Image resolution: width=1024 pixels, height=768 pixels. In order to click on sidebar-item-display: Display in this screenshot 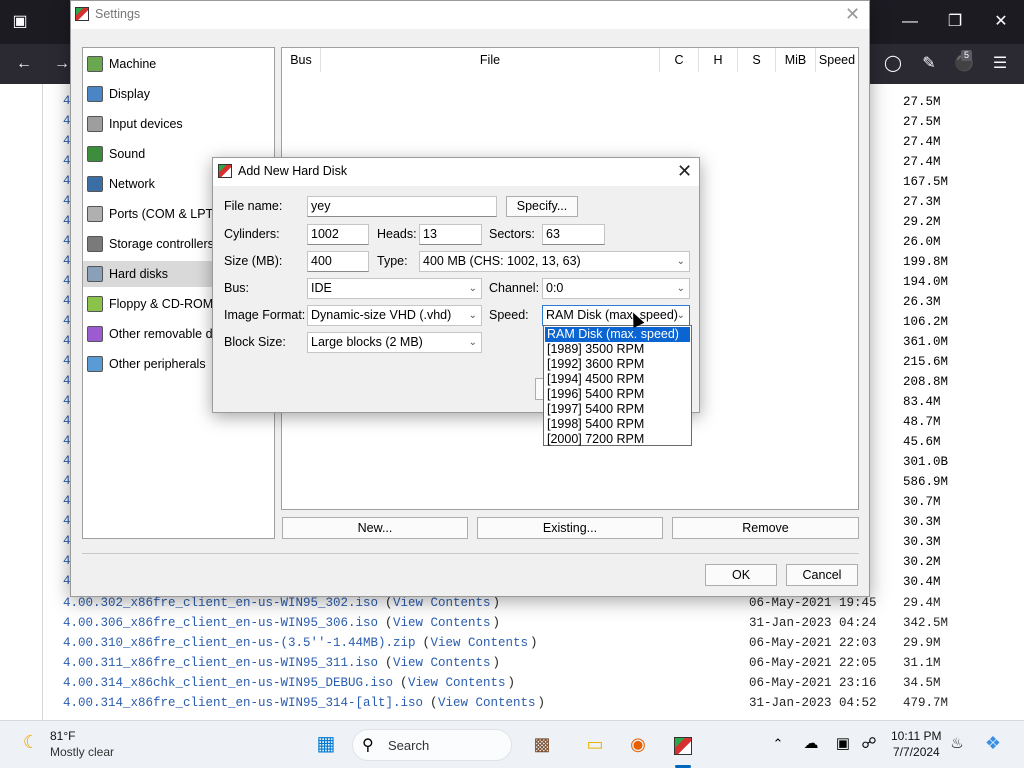, I will do `click(178, 94)`.